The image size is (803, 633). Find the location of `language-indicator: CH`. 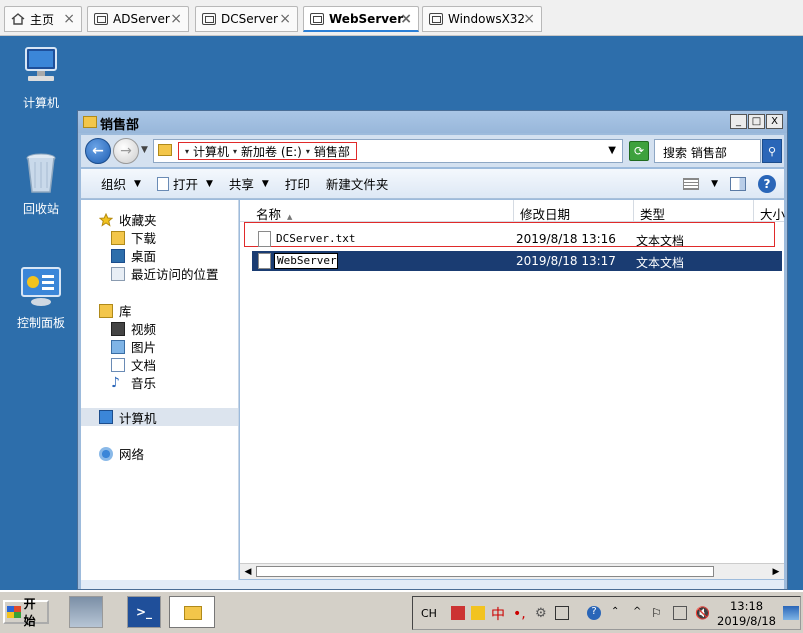

language-indicator: CH is located at coordinates (429, 613).